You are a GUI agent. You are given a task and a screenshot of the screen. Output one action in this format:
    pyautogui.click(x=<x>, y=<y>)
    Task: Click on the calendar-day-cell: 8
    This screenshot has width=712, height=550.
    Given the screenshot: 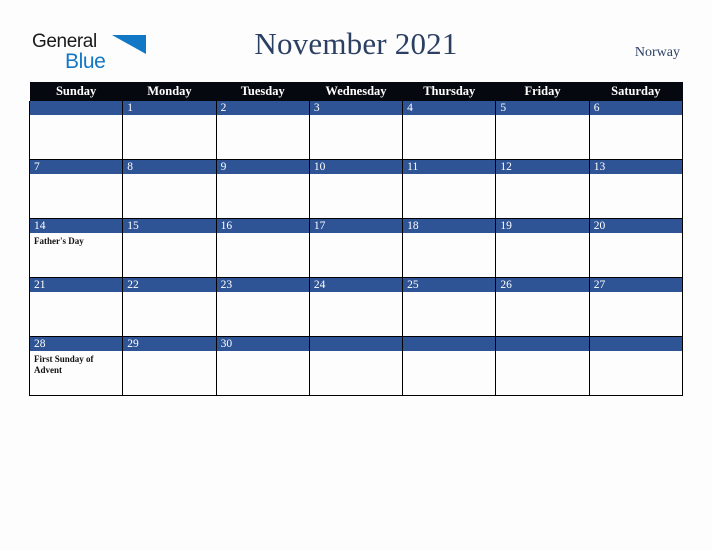 What is the action you would take?
    pyautogui.click(x=169, y=189)
    